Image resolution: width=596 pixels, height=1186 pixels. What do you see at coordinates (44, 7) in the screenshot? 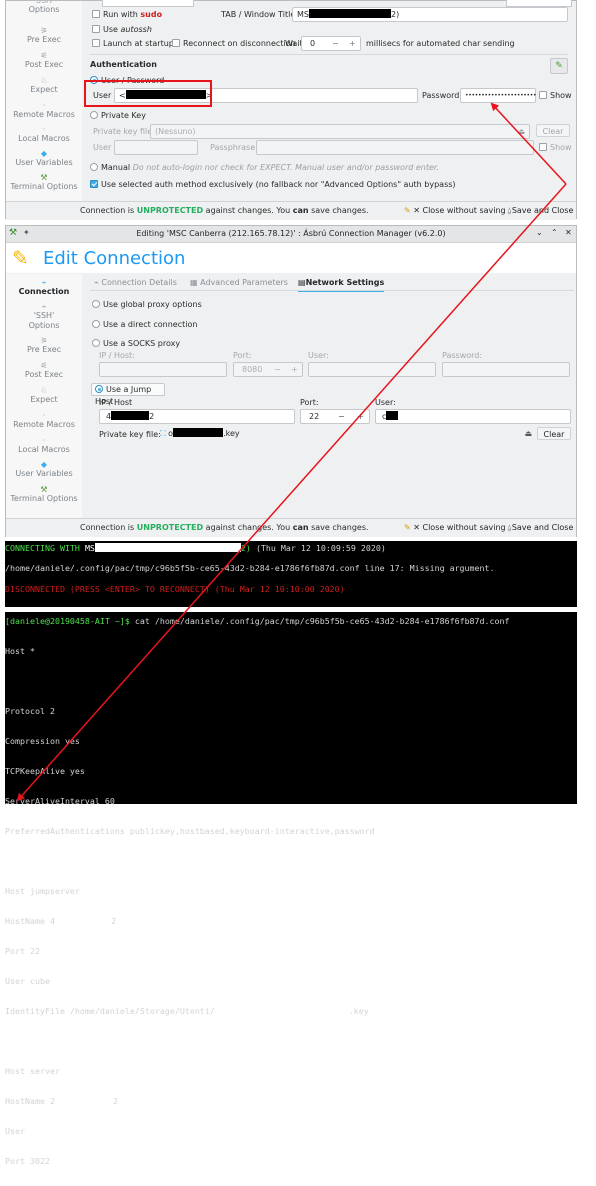
I see `sidebar-item-options: 'SSH' Options` at bounding box center [44, 7].